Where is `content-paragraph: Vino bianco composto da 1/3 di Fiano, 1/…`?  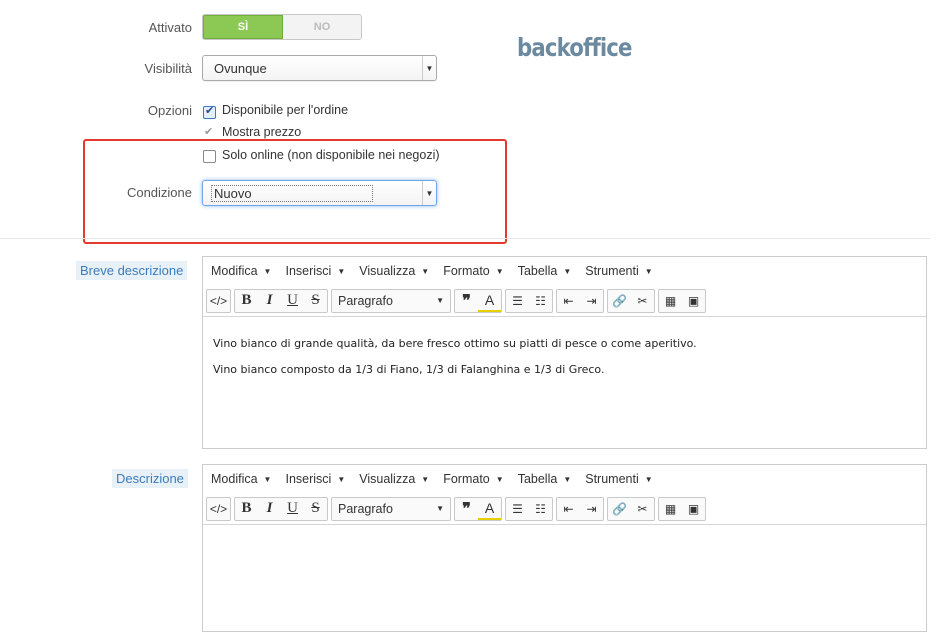 content-paragraph: Vino bianco composto da 1/3 di Fiano, 1/… is located at coordinates (409, 369).